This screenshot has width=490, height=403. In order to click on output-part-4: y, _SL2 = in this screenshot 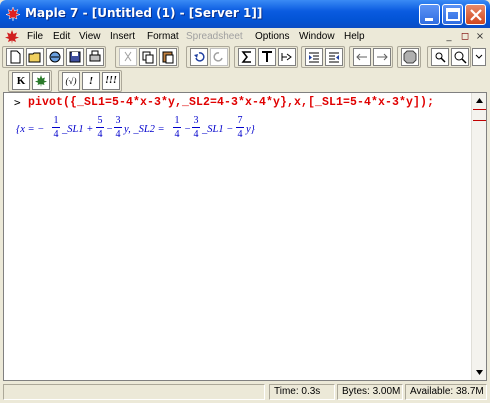, I will do `click(144, 129)`.